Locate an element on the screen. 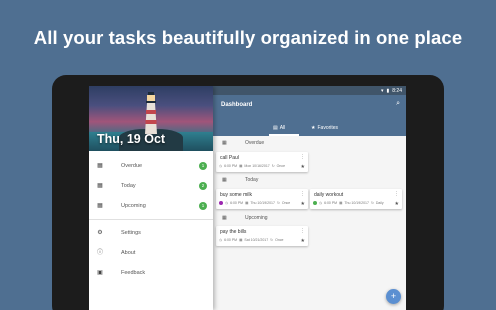 The image size is (496, 310). drawer-item-feedback: ▣ Feedback is located at coordinates (151, 273).